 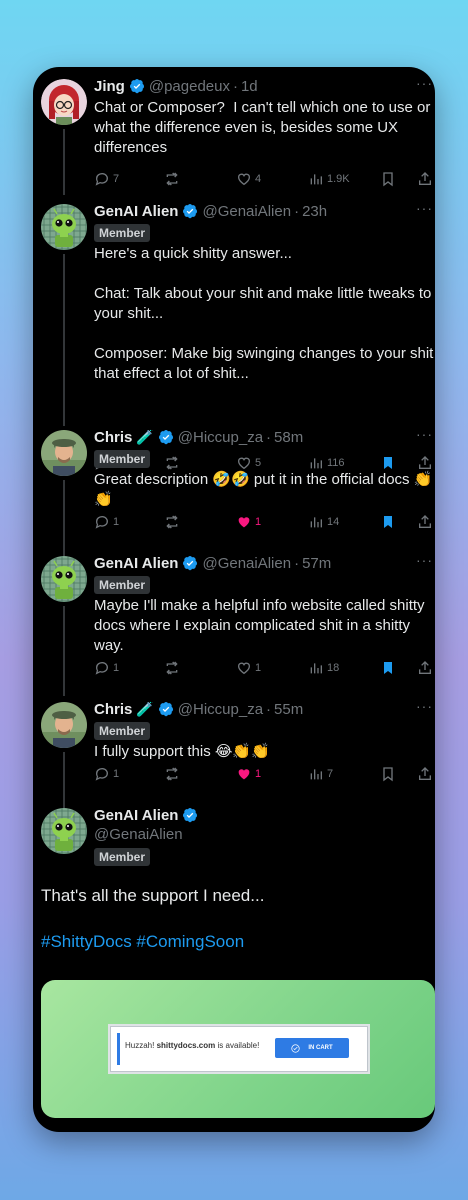 I want to click on action-bar: 1 1 14, so click(x=264, y=523).